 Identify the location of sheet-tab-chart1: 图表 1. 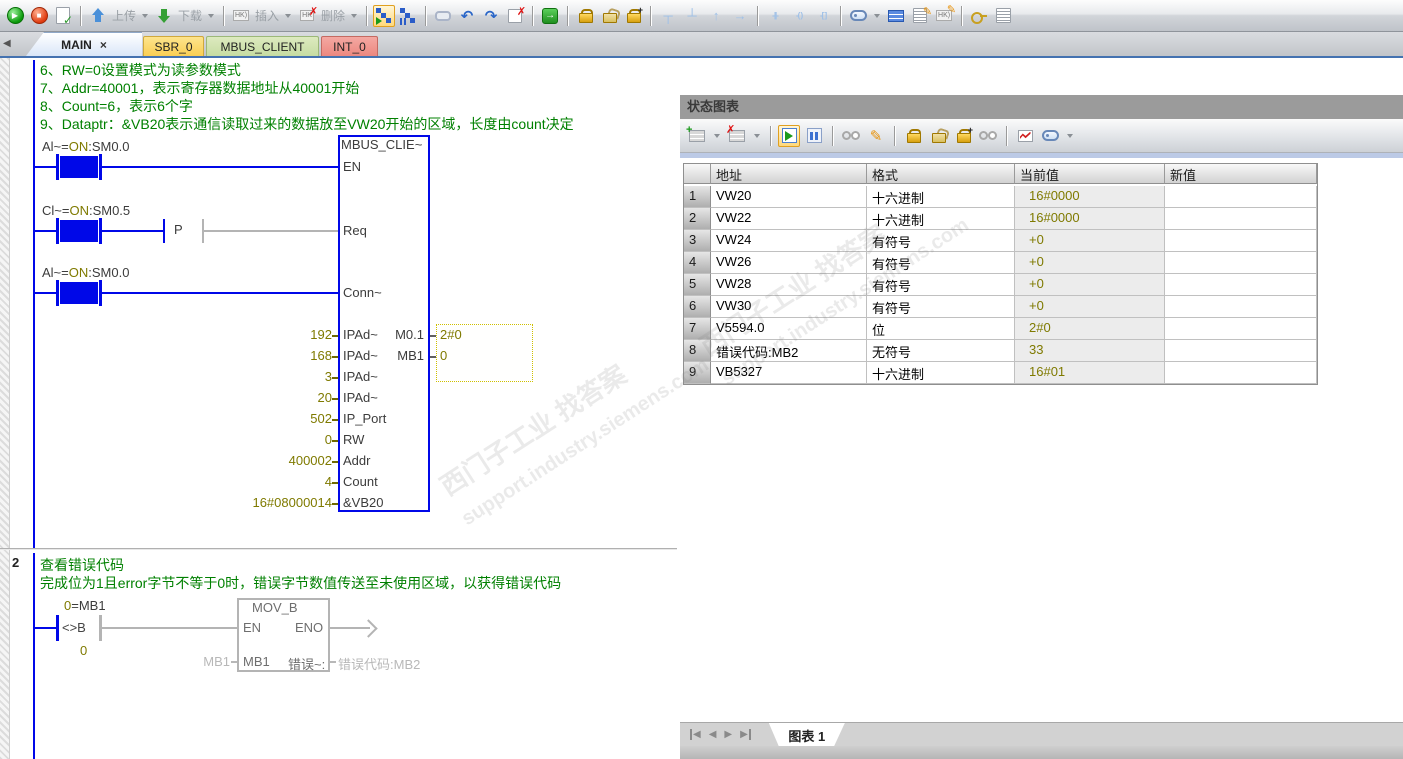
(806, 734).